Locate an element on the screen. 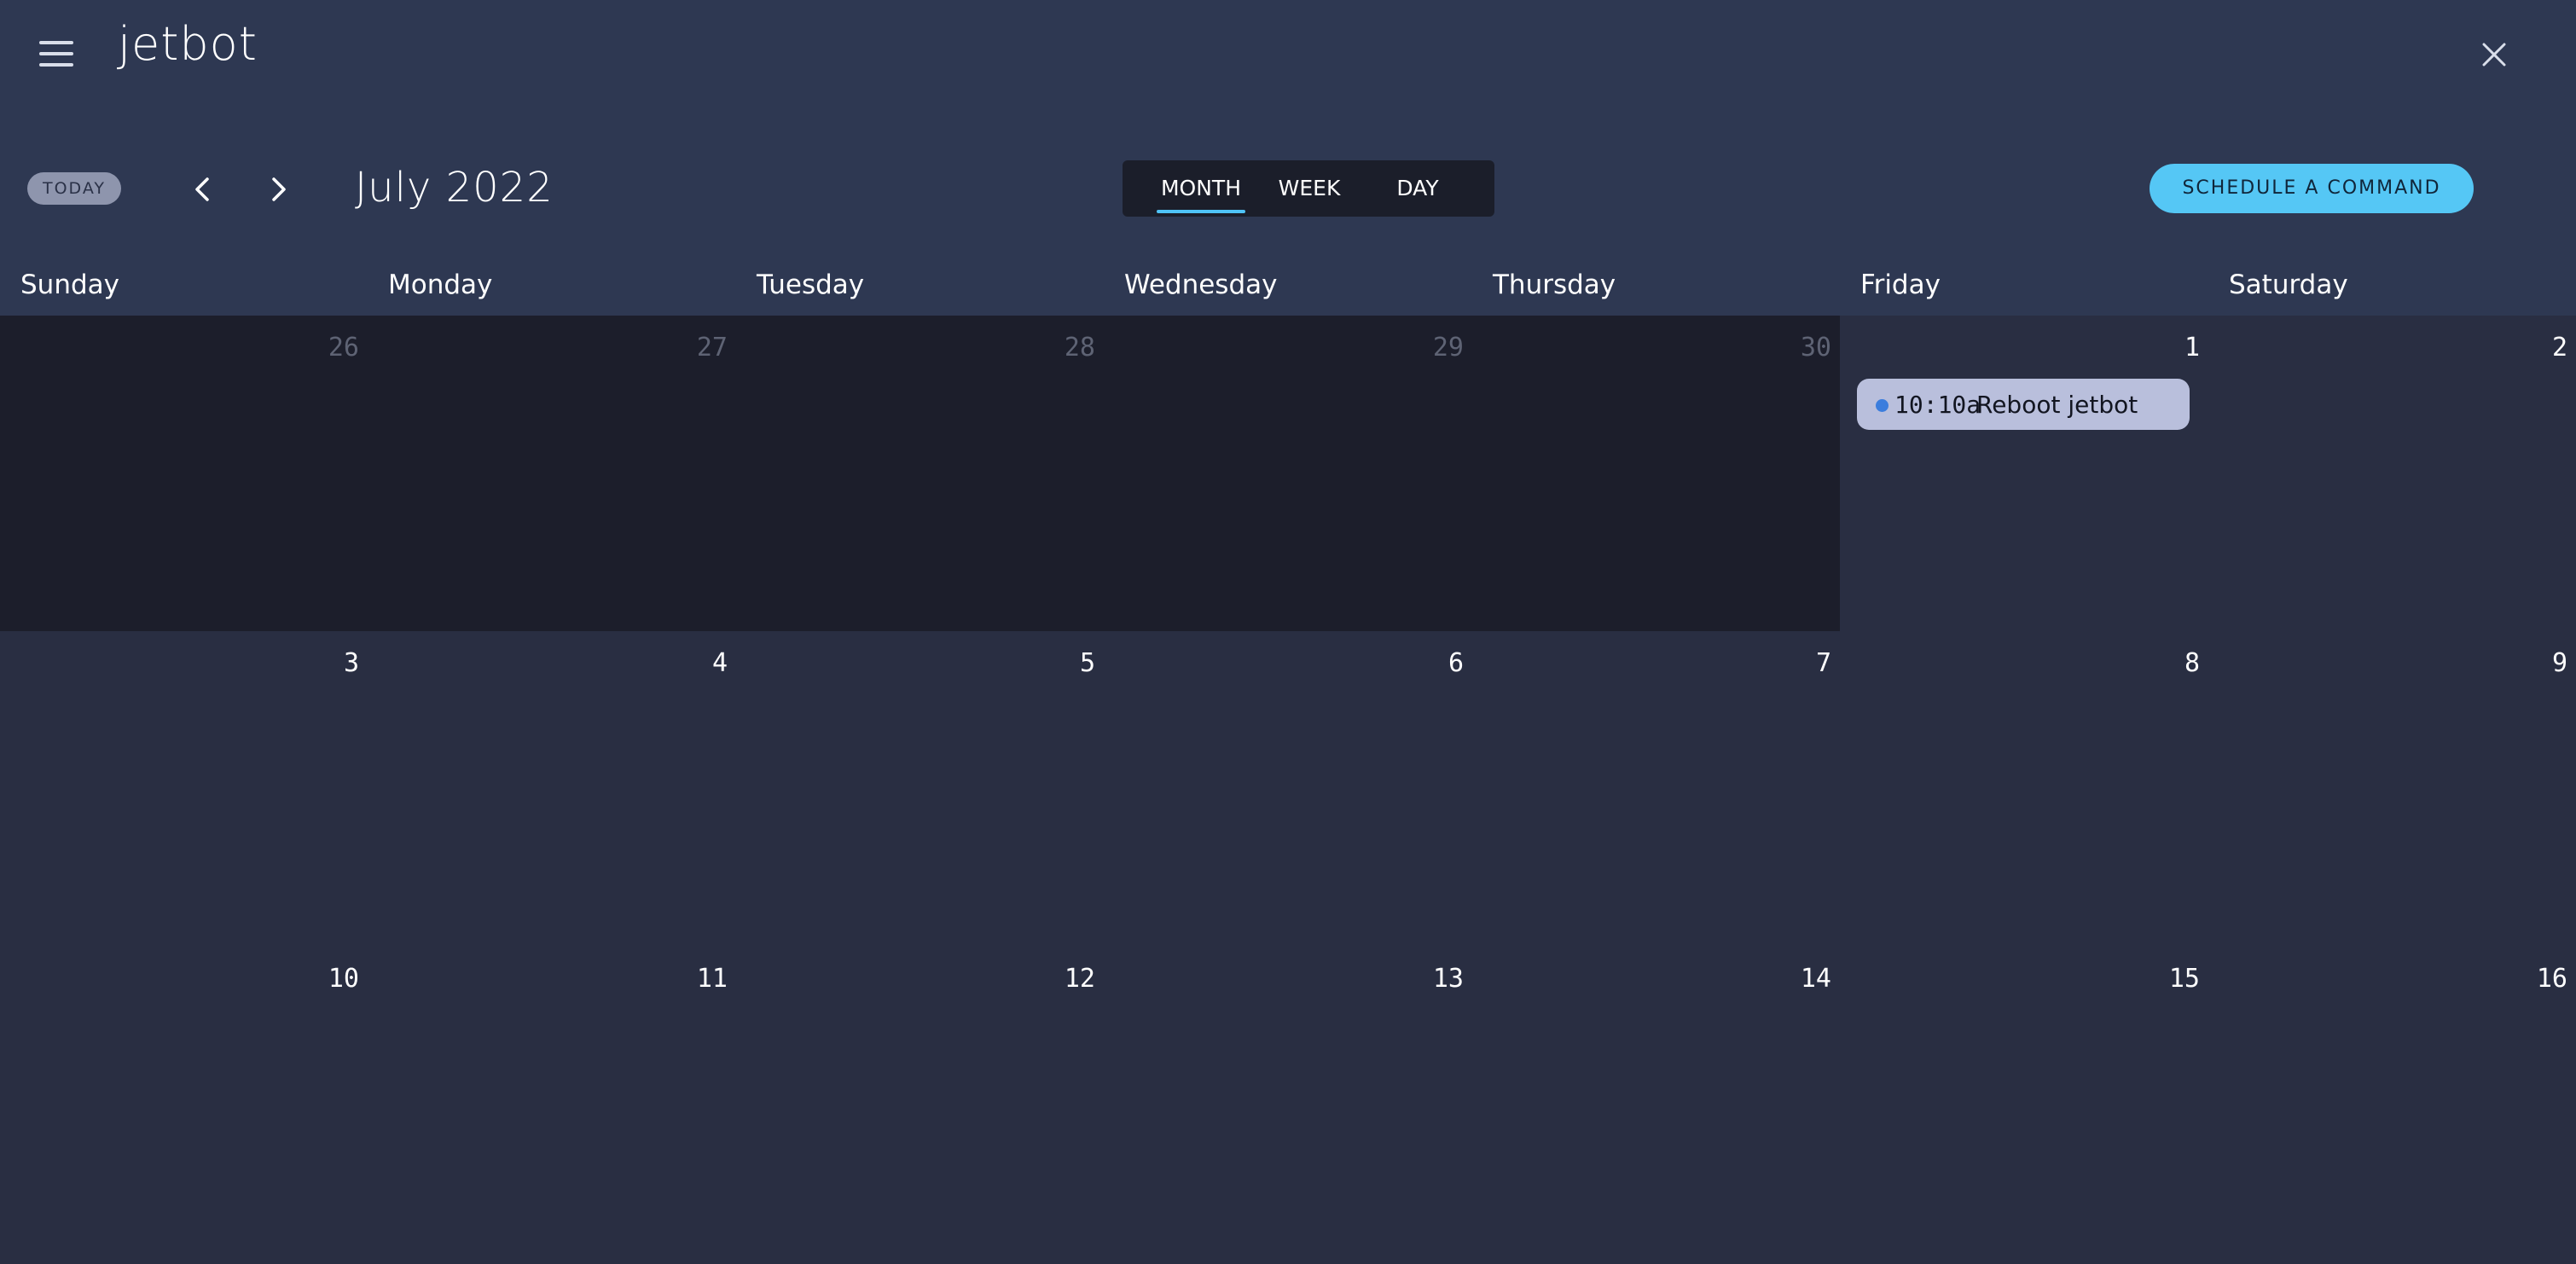 The image size is (2576, 1264). day-number: 10 is located at coordinates (343, 979).